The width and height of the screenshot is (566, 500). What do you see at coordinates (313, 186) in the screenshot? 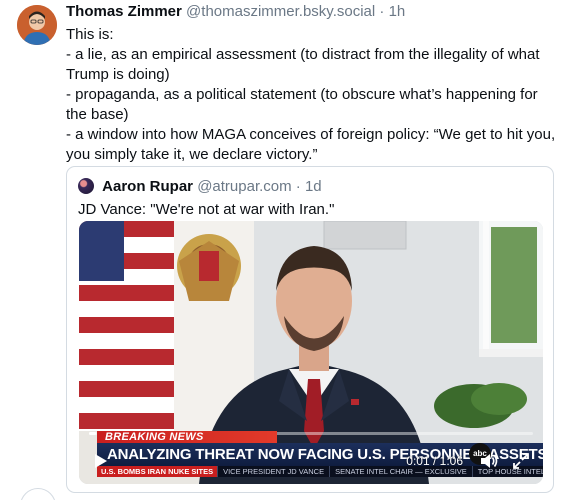
I see `quote-time: 1d` at bounding box center [313, 186].